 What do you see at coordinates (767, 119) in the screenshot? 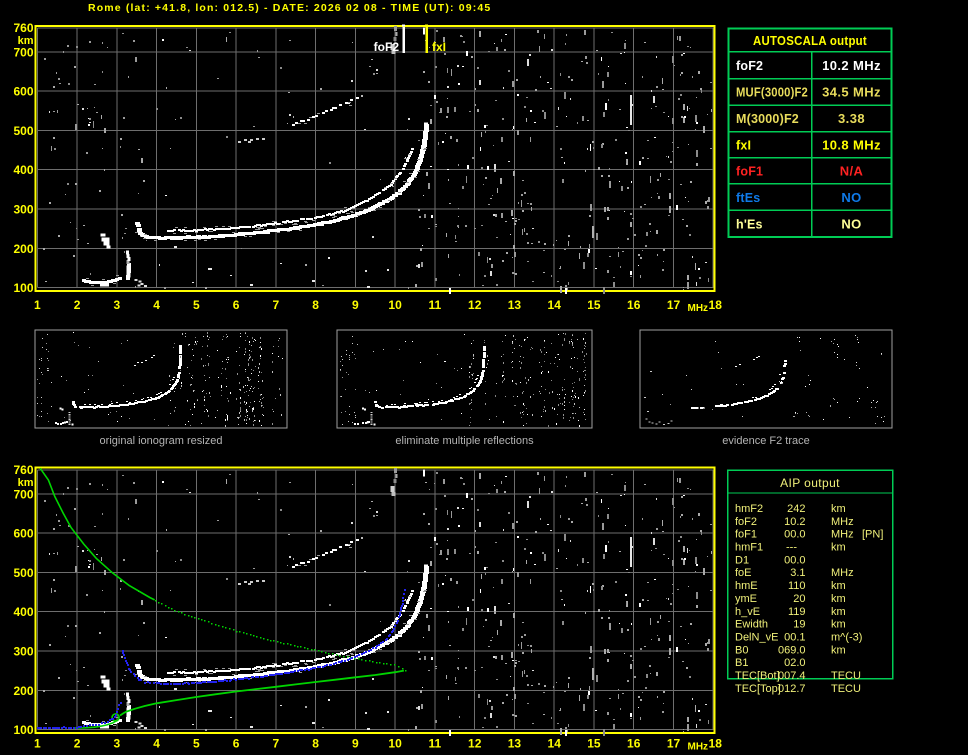
I see `svg-text: M(3000)F2` at bounding box center [767, 119].